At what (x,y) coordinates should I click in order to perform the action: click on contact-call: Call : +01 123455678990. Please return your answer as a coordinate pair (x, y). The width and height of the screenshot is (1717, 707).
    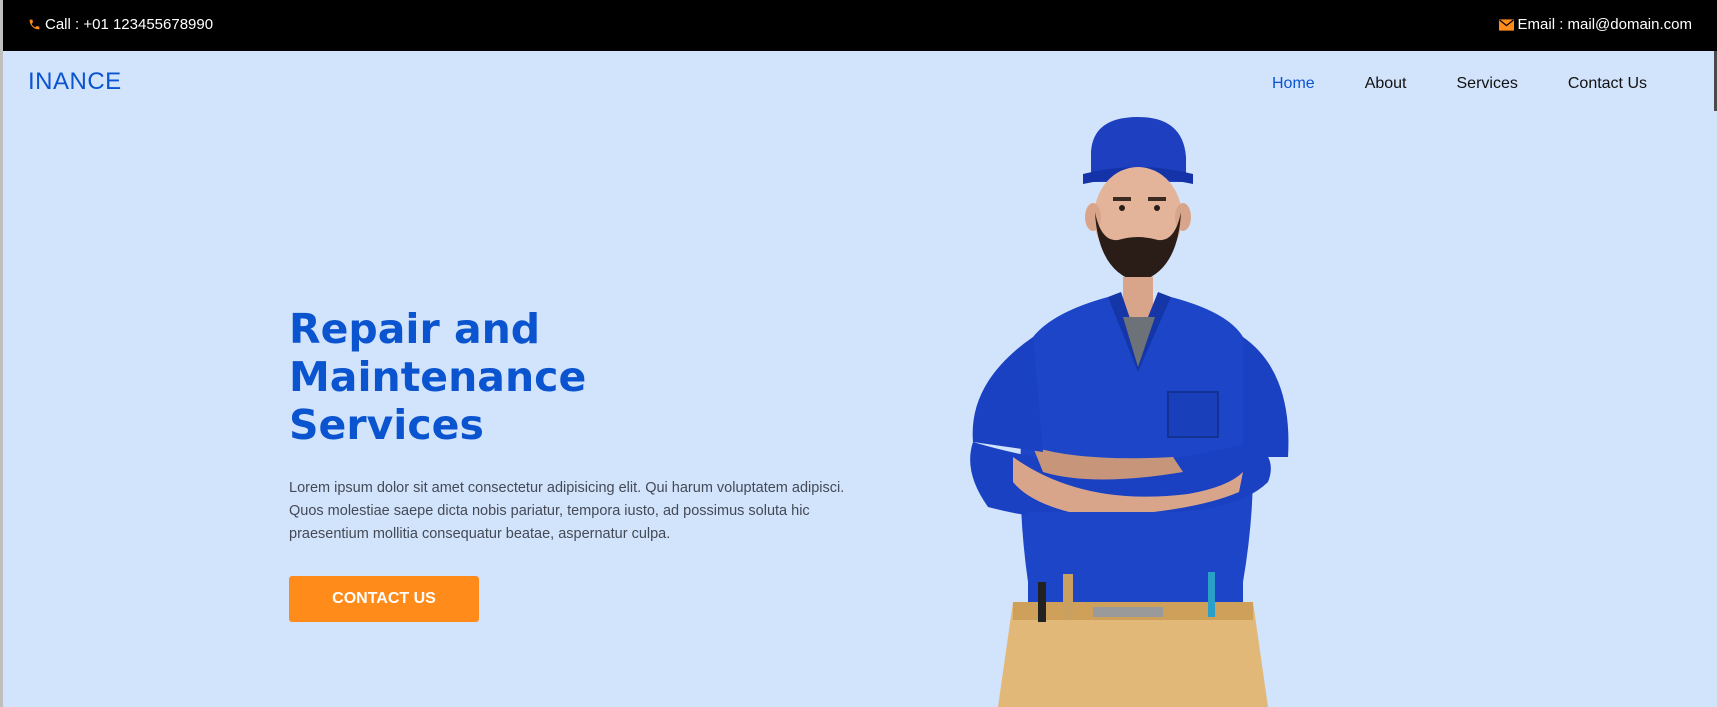
    Looking at the image, I should click on (120, 24).